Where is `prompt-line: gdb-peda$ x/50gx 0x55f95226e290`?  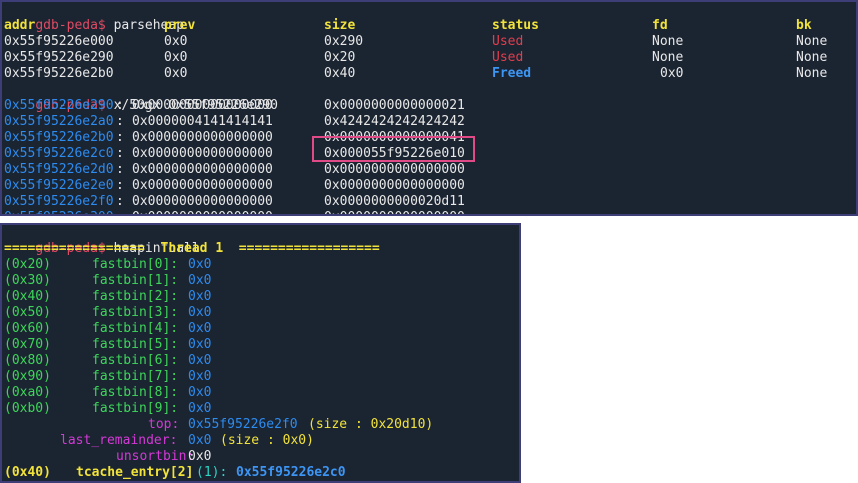
prompt-line: gdb-peda$ x/50gx 0x55f95226e290 is located at coordinates (141, 97).